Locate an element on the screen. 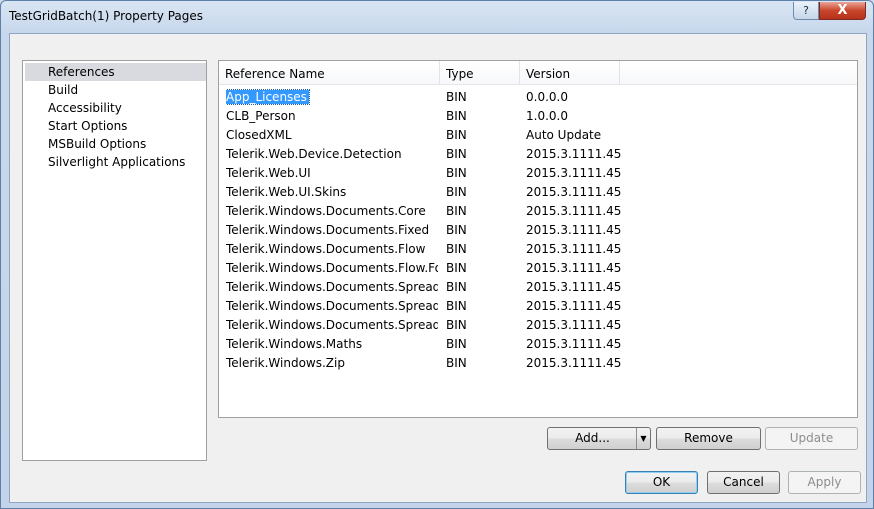  window-title: TestGridBatch(1) Property Pages is located at coordinates (106, 16).